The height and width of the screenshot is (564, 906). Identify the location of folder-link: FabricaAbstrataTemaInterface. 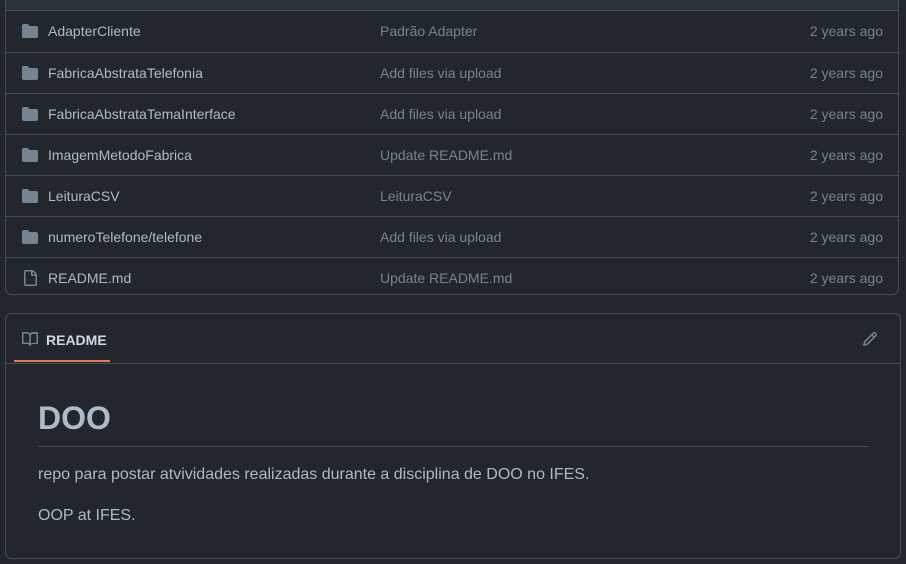
(142, 114).